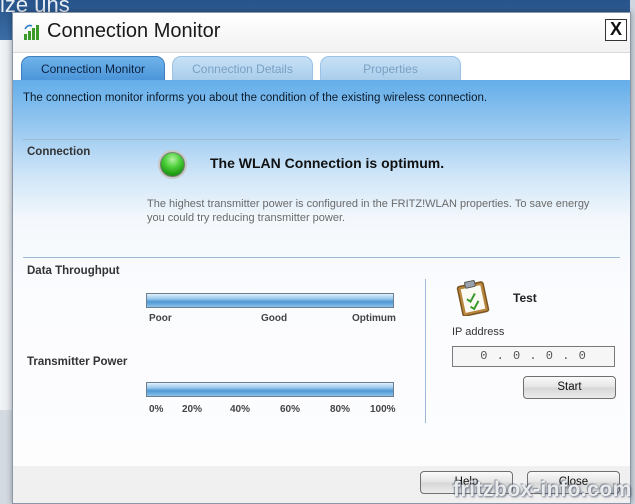 This screenshot has width=635, height=504. Describe the element at coordinates (290, 409) in the screenshot. I see `transmitter-tick-60: 60%` at that location.